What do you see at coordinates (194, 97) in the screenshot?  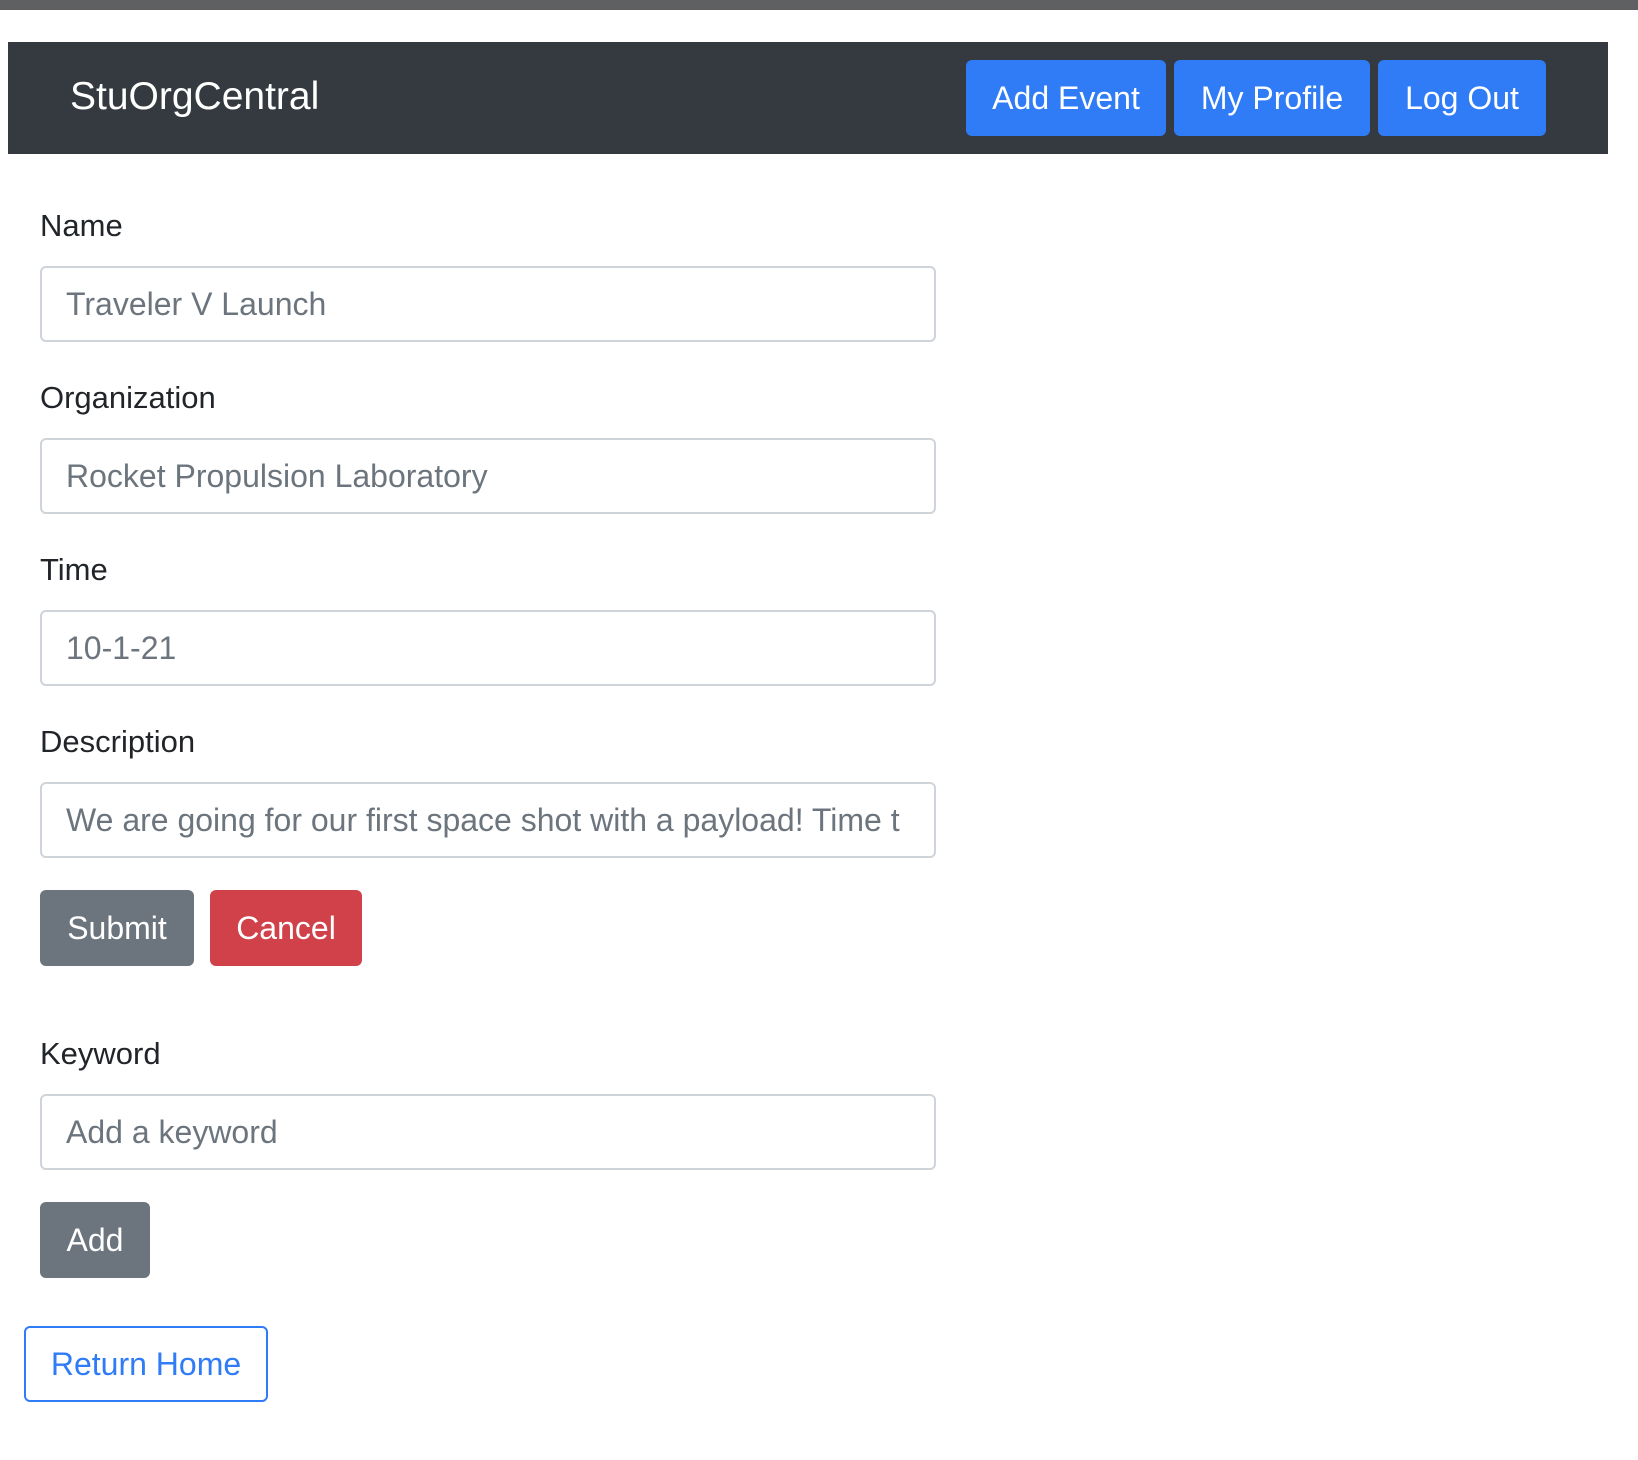 I see `brand-title: StuOrgCentral` at bounding box center [194, 97].